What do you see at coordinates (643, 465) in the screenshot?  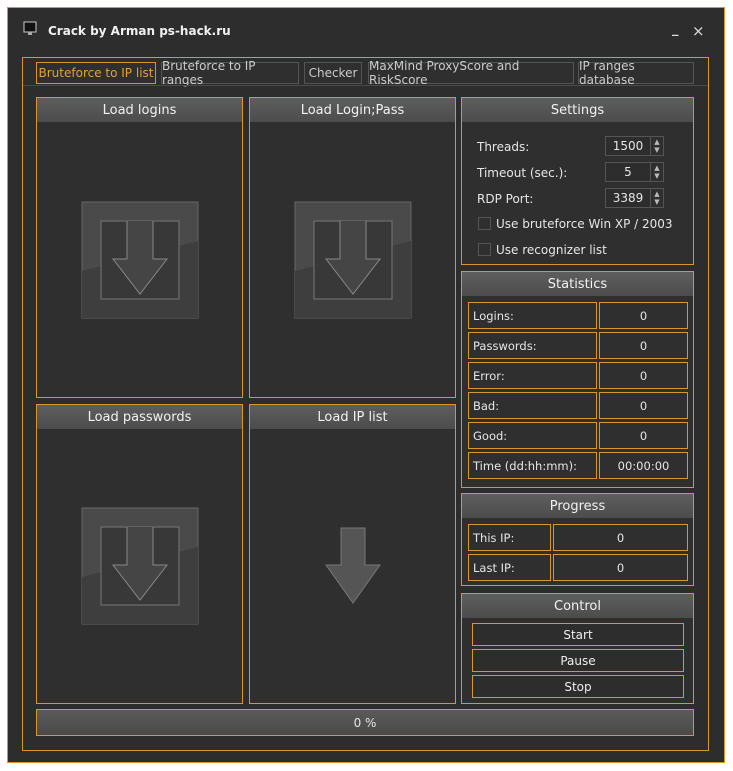 I see `stat-value: 00:00:00` at bounding box center [643, 465].